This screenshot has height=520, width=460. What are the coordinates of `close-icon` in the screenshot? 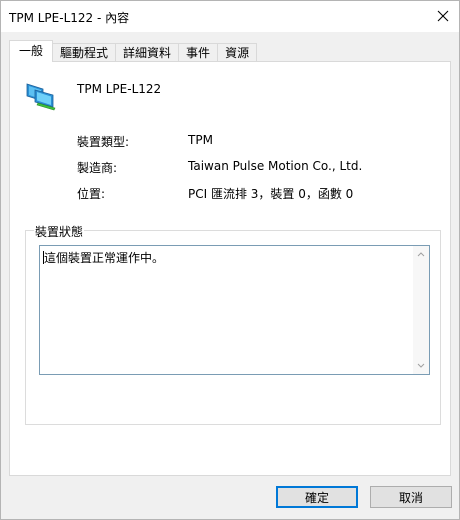 It's located at (443, 16).